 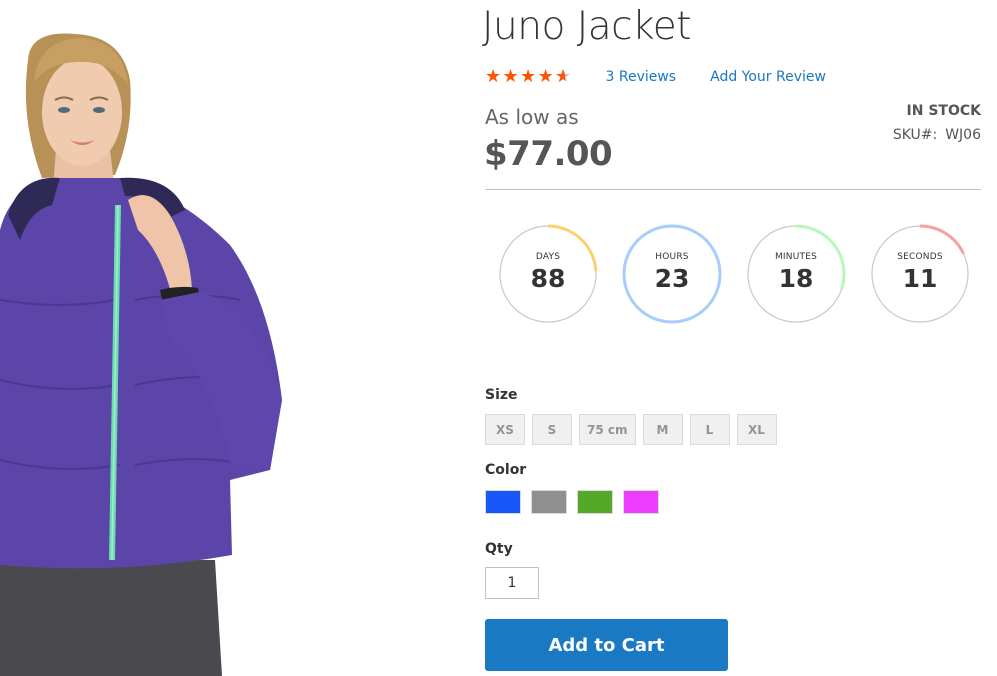 I want to click on countdown-minutes: MINUTES 18, so click(x=796, y=274).